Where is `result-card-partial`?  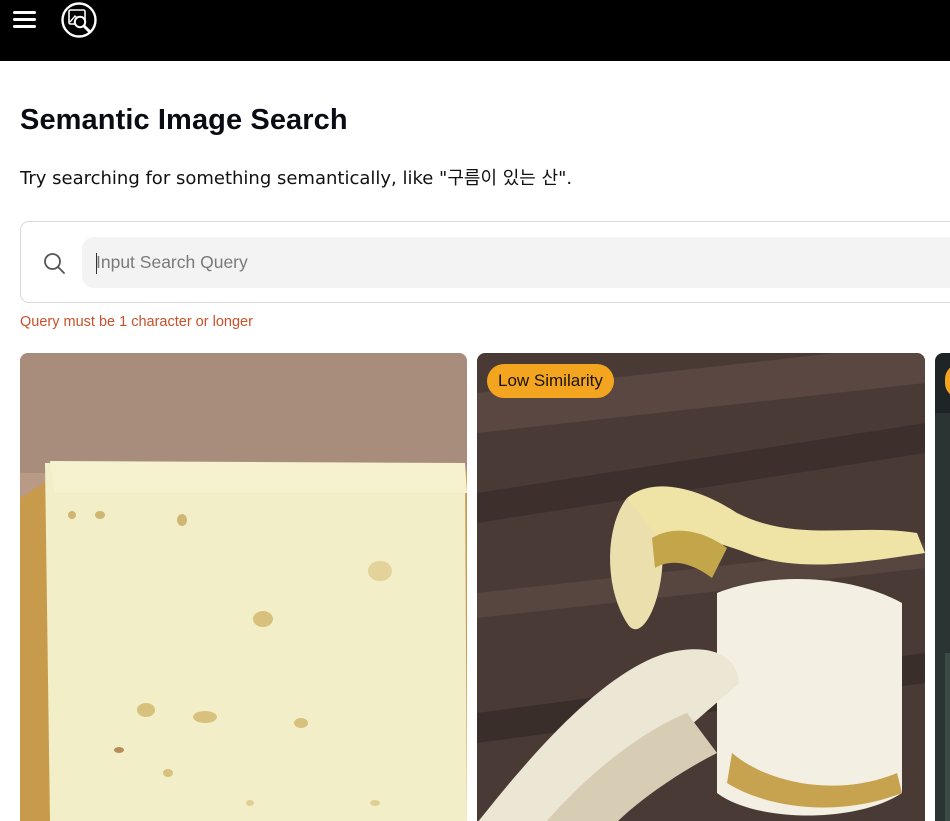 result-card-partial is located at coordinates (942, 587).